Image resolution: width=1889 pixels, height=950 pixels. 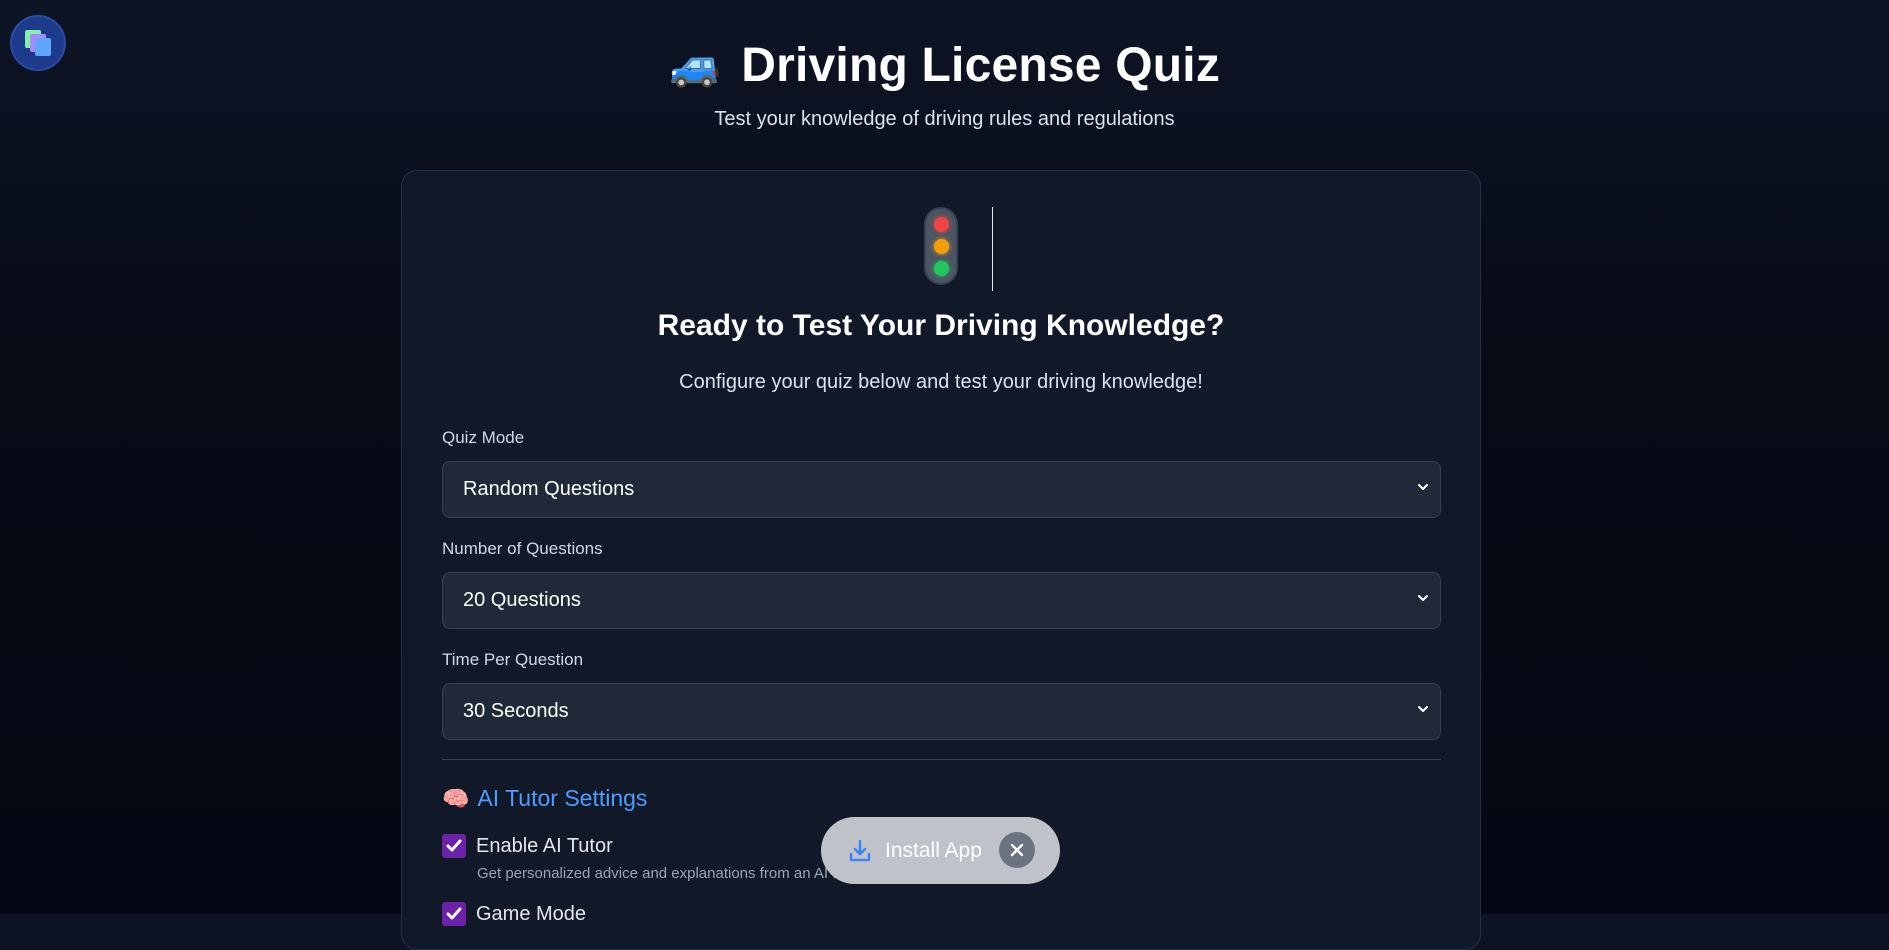 What do you see at coordinates (562, 798) in the screenshot?
I see `ai-tutor-title: AI Tutor Settings` at bounding box center [562, 798].